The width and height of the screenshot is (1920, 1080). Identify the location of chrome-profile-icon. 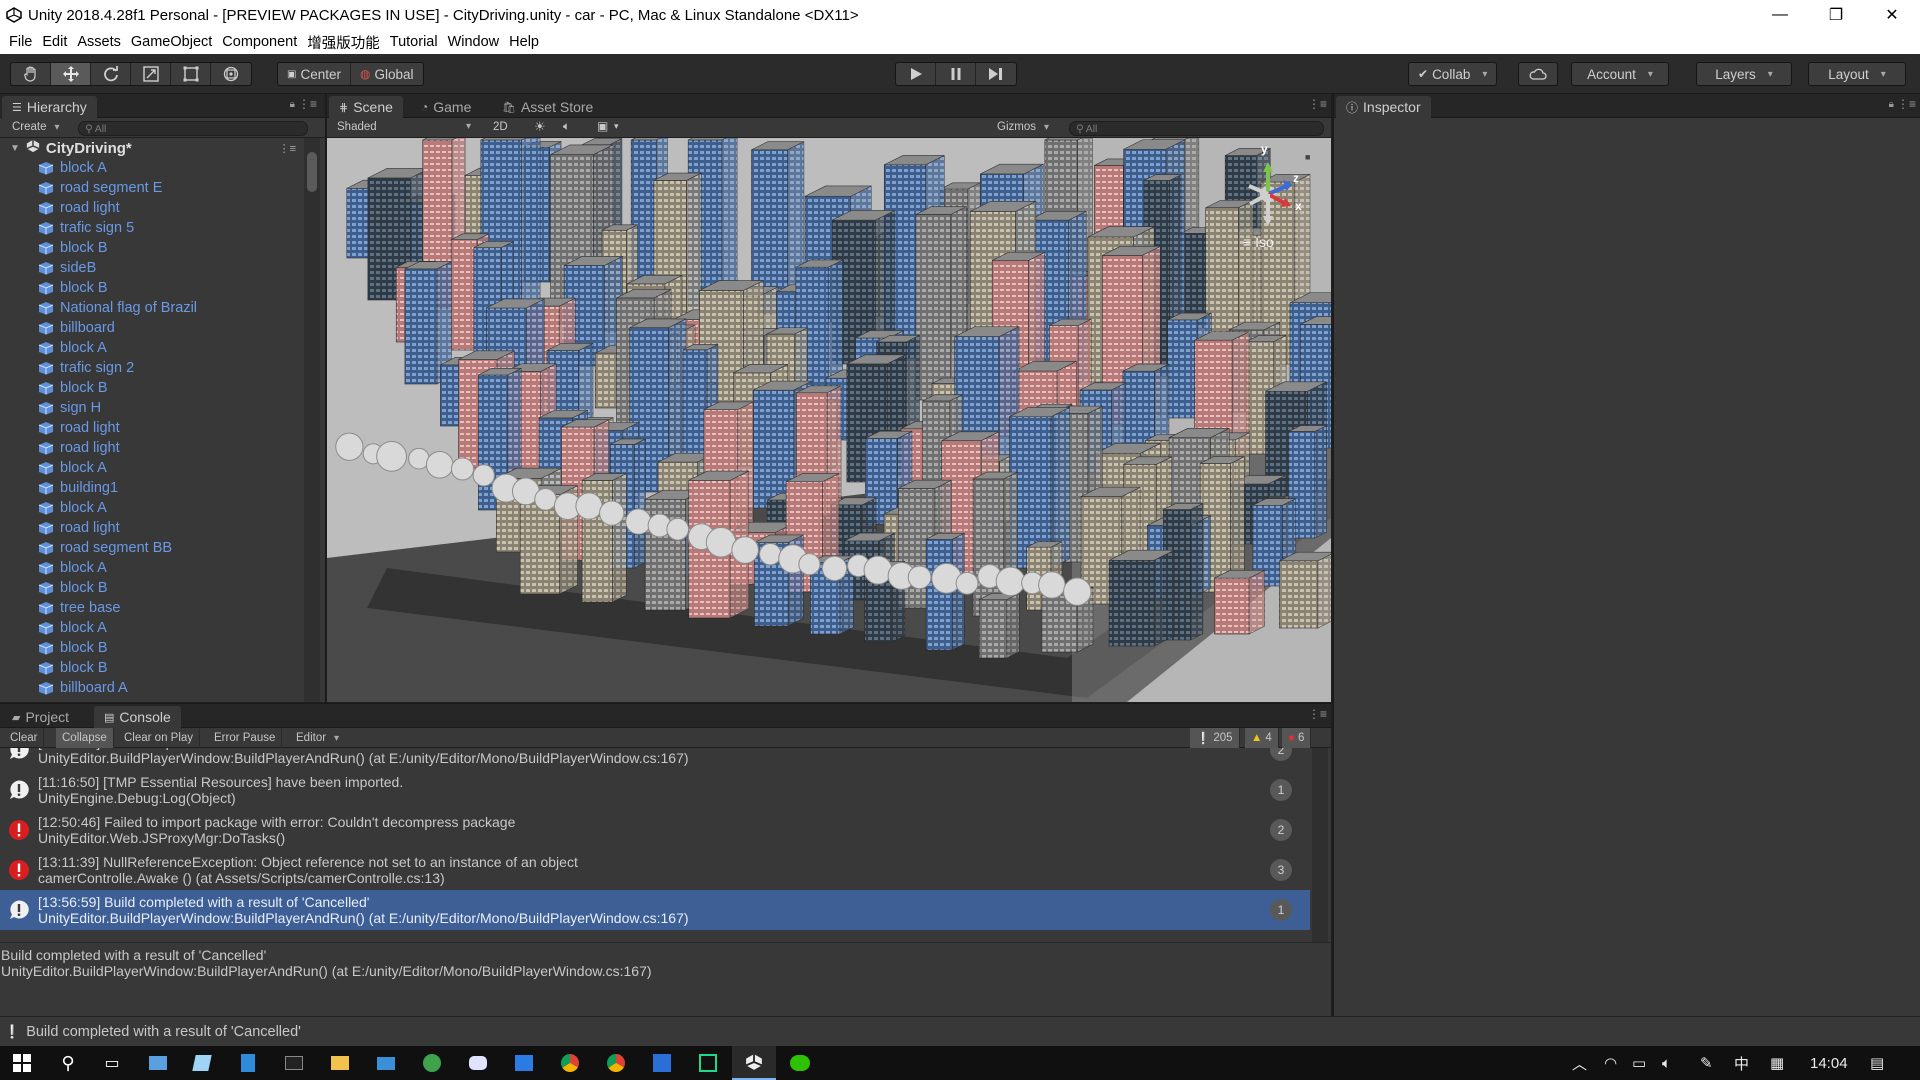
(616, 1063).